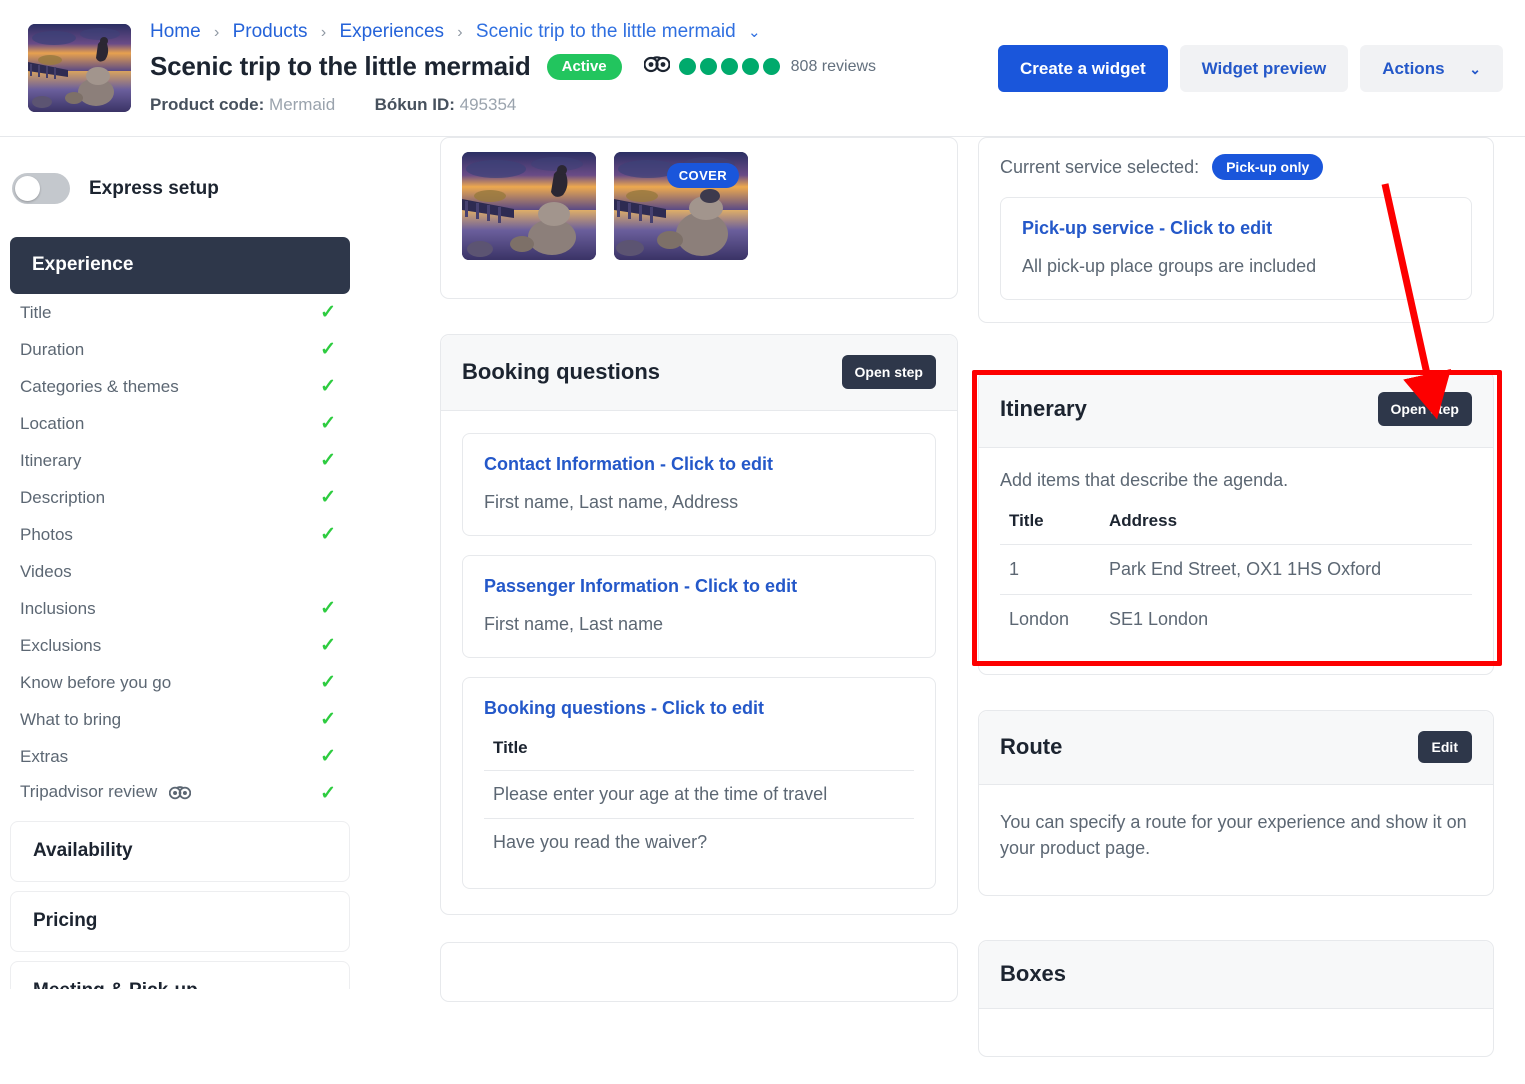 This screenshot has width=1525, height=1084. What do you see at coordinates (1033, 974) in the screenshot?
I see `card-title: Boxes` at bounding box center [1033, 974].